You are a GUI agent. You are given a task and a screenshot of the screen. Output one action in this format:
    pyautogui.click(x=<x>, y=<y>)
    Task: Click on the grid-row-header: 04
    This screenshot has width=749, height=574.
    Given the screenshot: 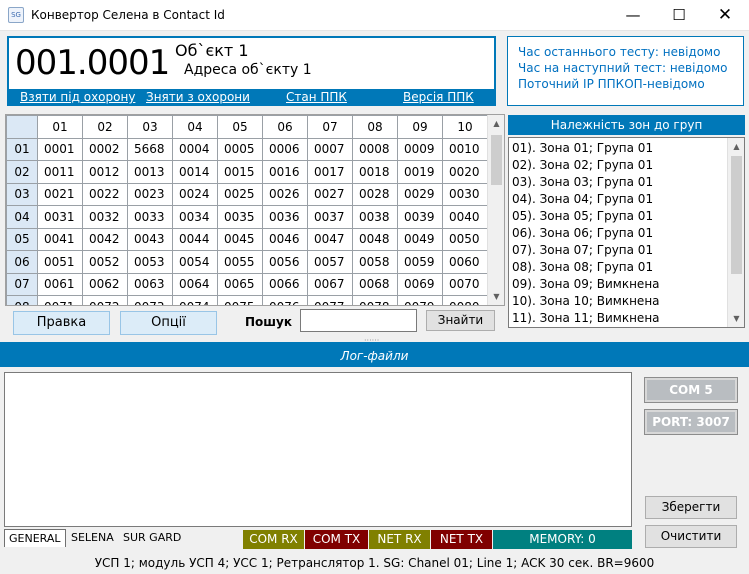 What is the action you would take?
    pyautogui.click(x=22, y=217)
    